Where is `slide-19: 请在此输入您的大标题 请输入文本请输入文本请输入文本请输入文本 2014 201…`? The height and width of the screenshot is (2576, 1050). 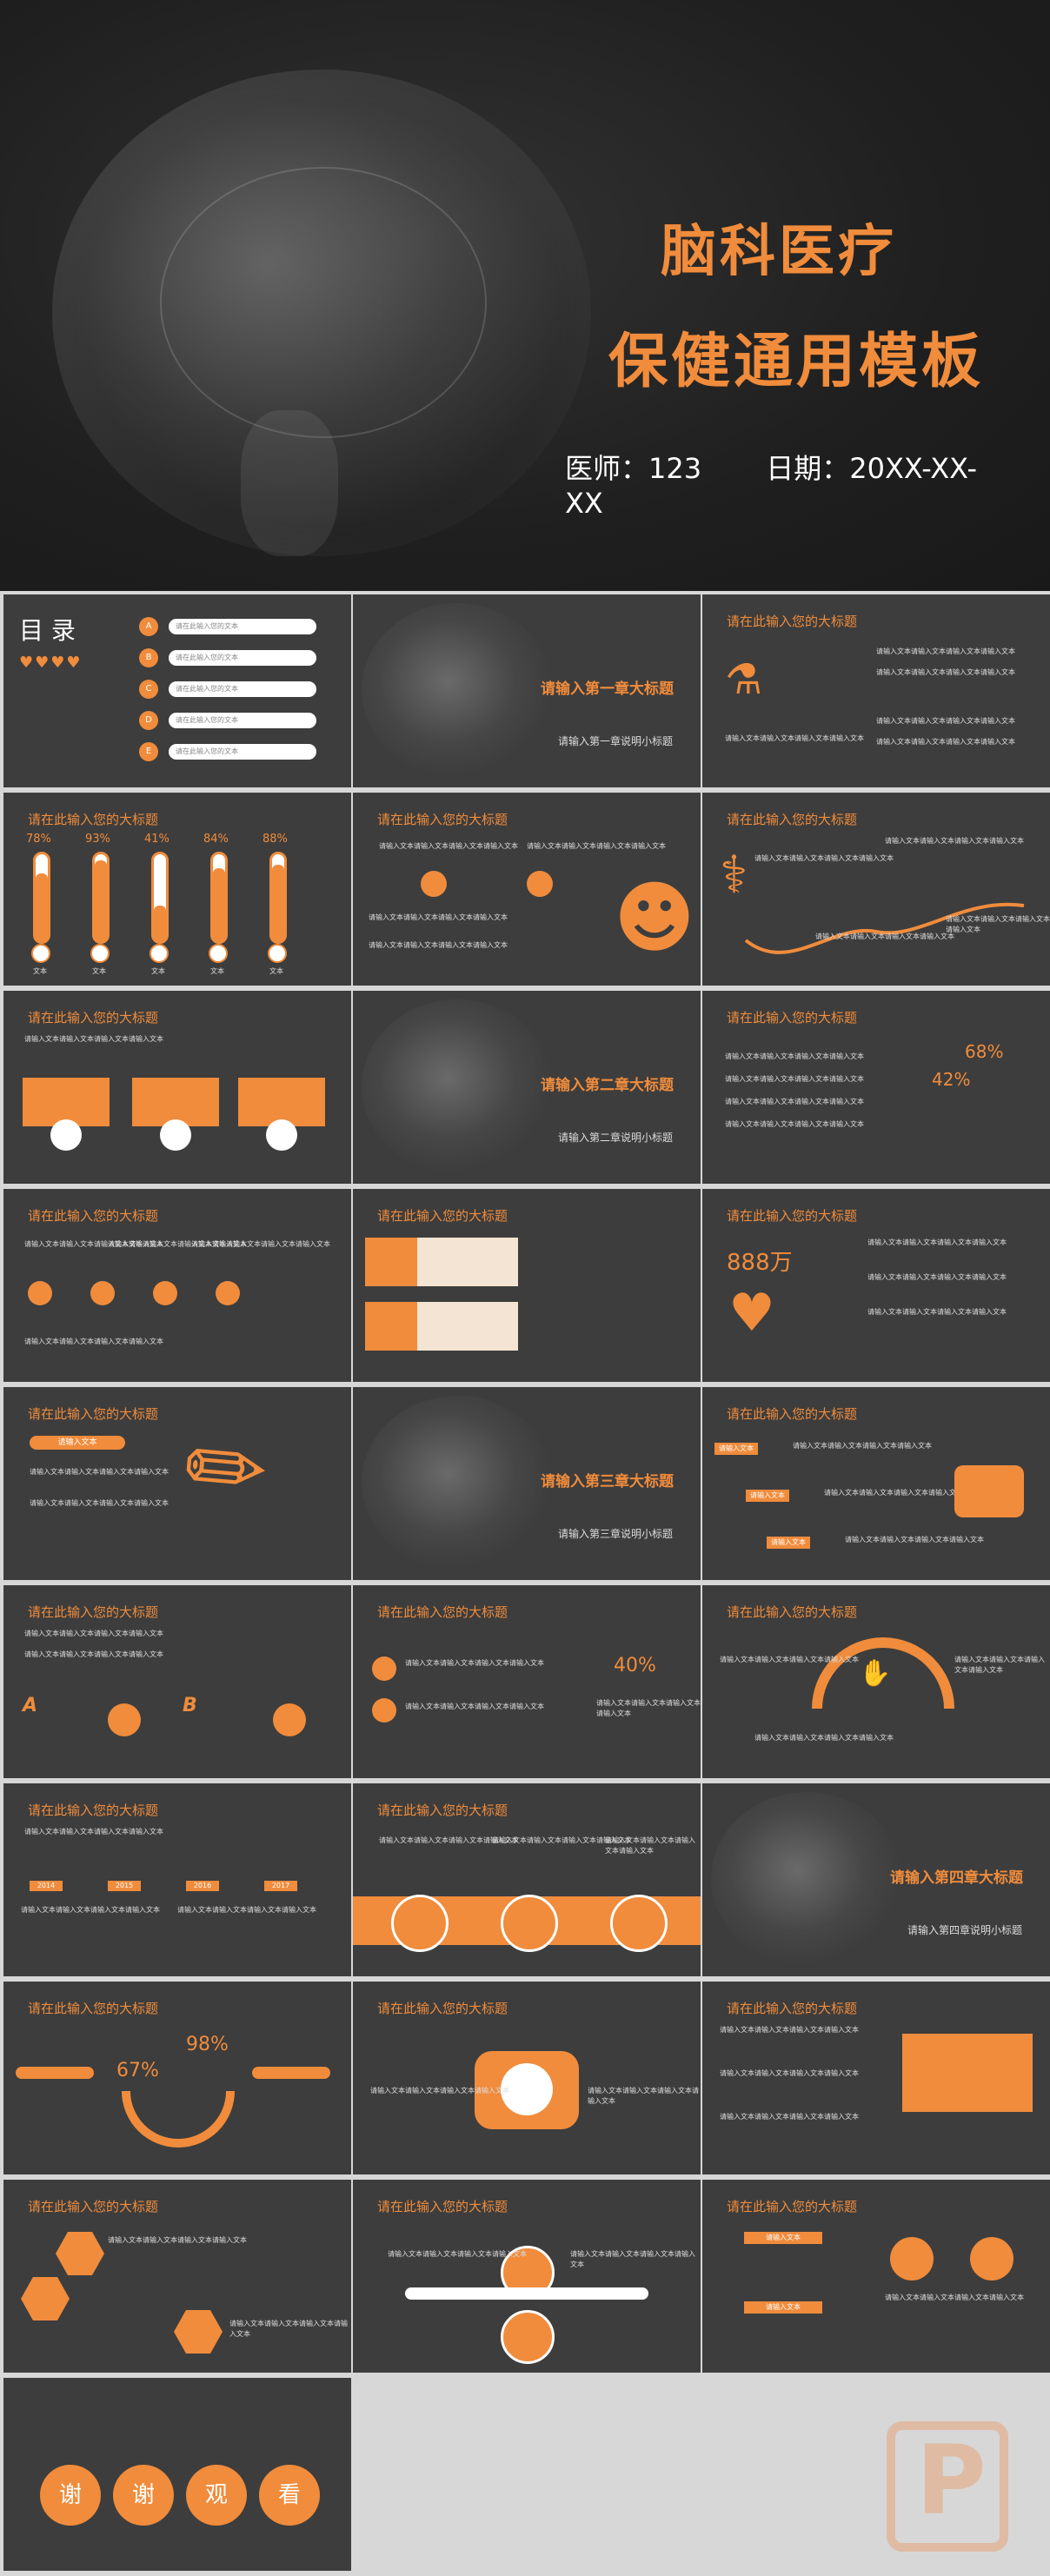
slide-19: 请在此输入您的大标题 请输入文本请输入文本请输入文本请输入文本 2014 201… is located at coordinates (177, 1879).